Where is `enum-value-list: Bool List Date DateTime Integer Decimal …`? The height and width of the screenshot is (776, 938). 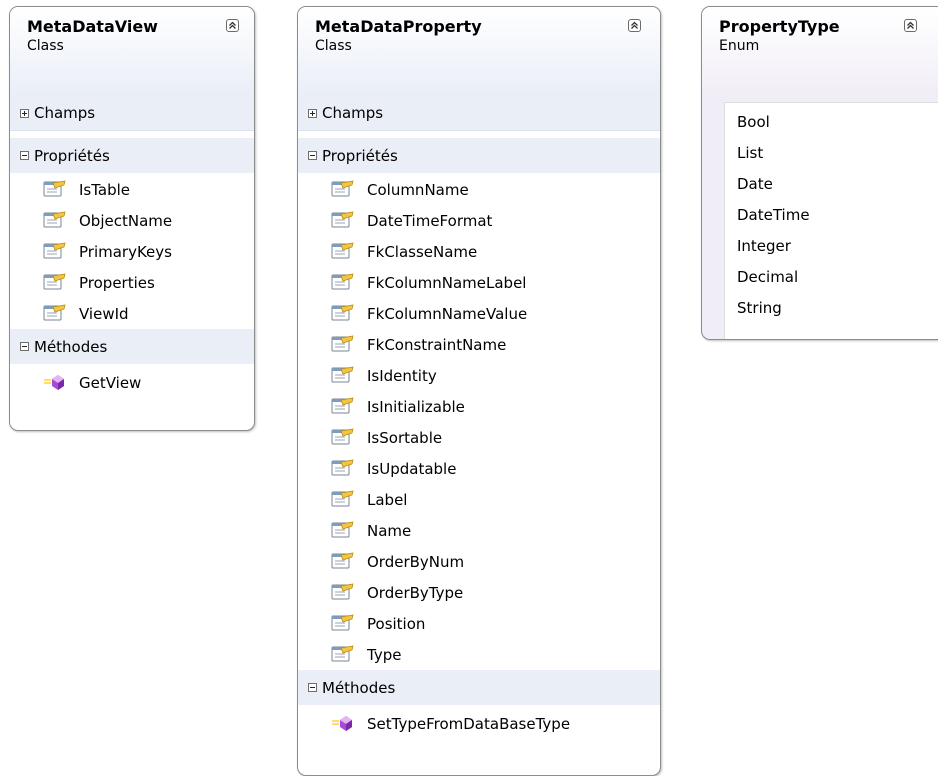
enum-value-list: Bool List Date DateTime Integer Decimal … is located at coordinates (831, 220).